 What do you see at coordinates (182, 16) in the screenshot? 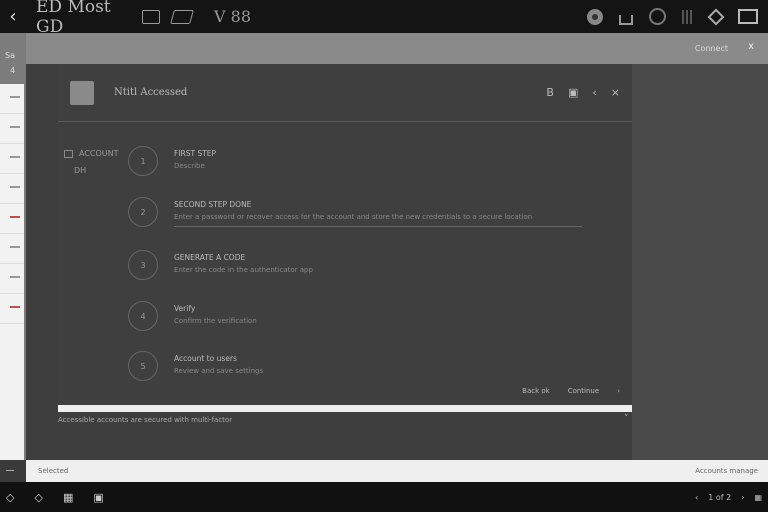
I see `edit-icon` at bounding box center [182, 16].